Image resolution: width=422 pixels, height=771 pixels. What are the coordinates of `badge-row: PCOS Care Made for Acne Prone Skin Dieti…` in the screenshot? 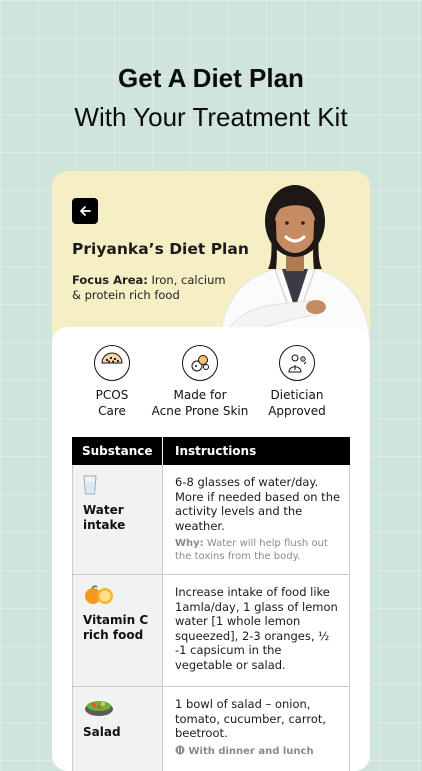 It's located at (211, 385).